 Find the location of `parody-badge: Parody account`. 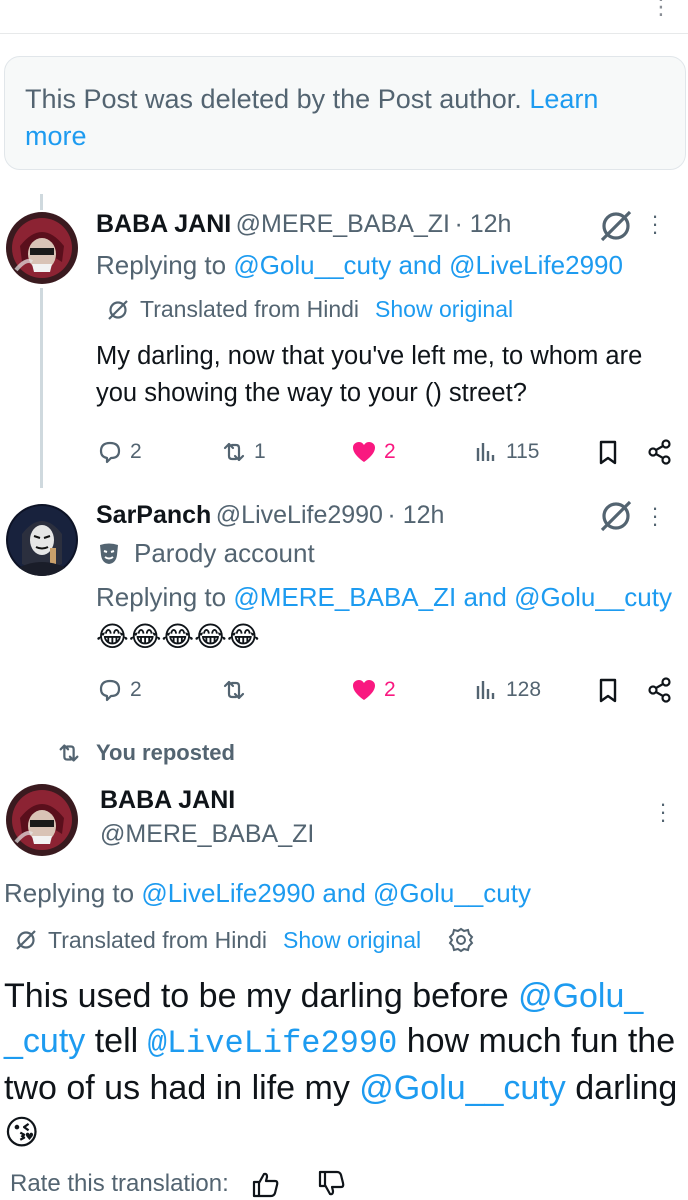

parody-badge: Parody account is located at coordinates (205, 553).